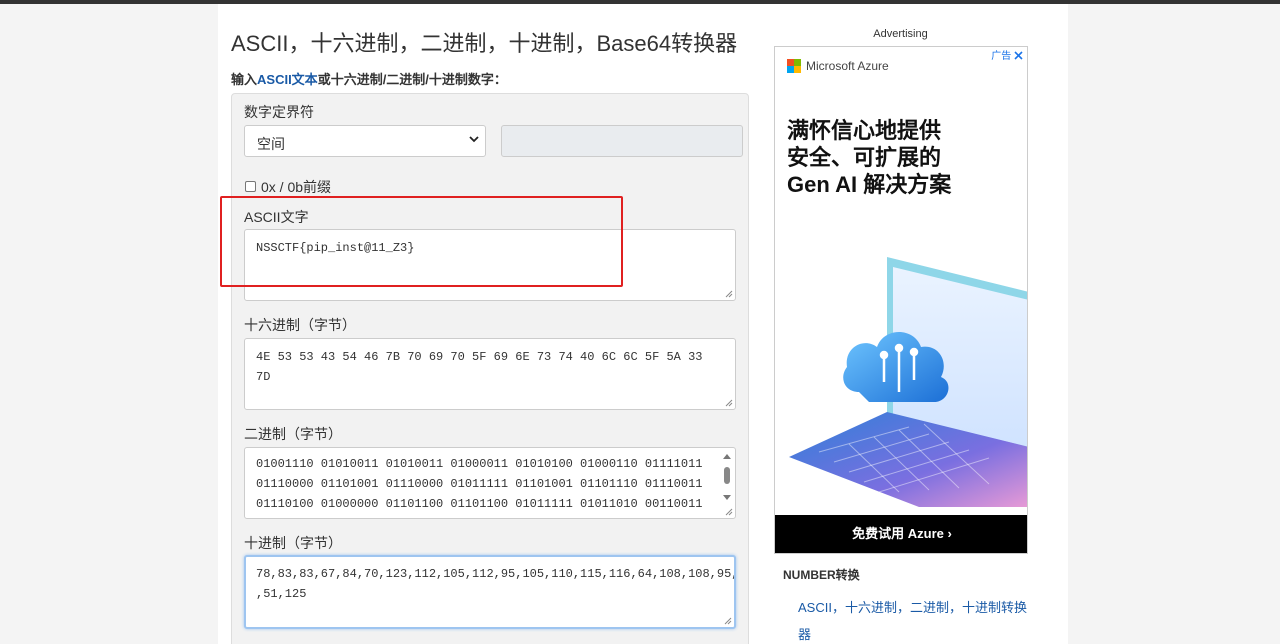 This screenshot has width=1280, height=644. Describe the element at coordinates (421, 241) in the screenshot. I see `highlight-box` at that location.